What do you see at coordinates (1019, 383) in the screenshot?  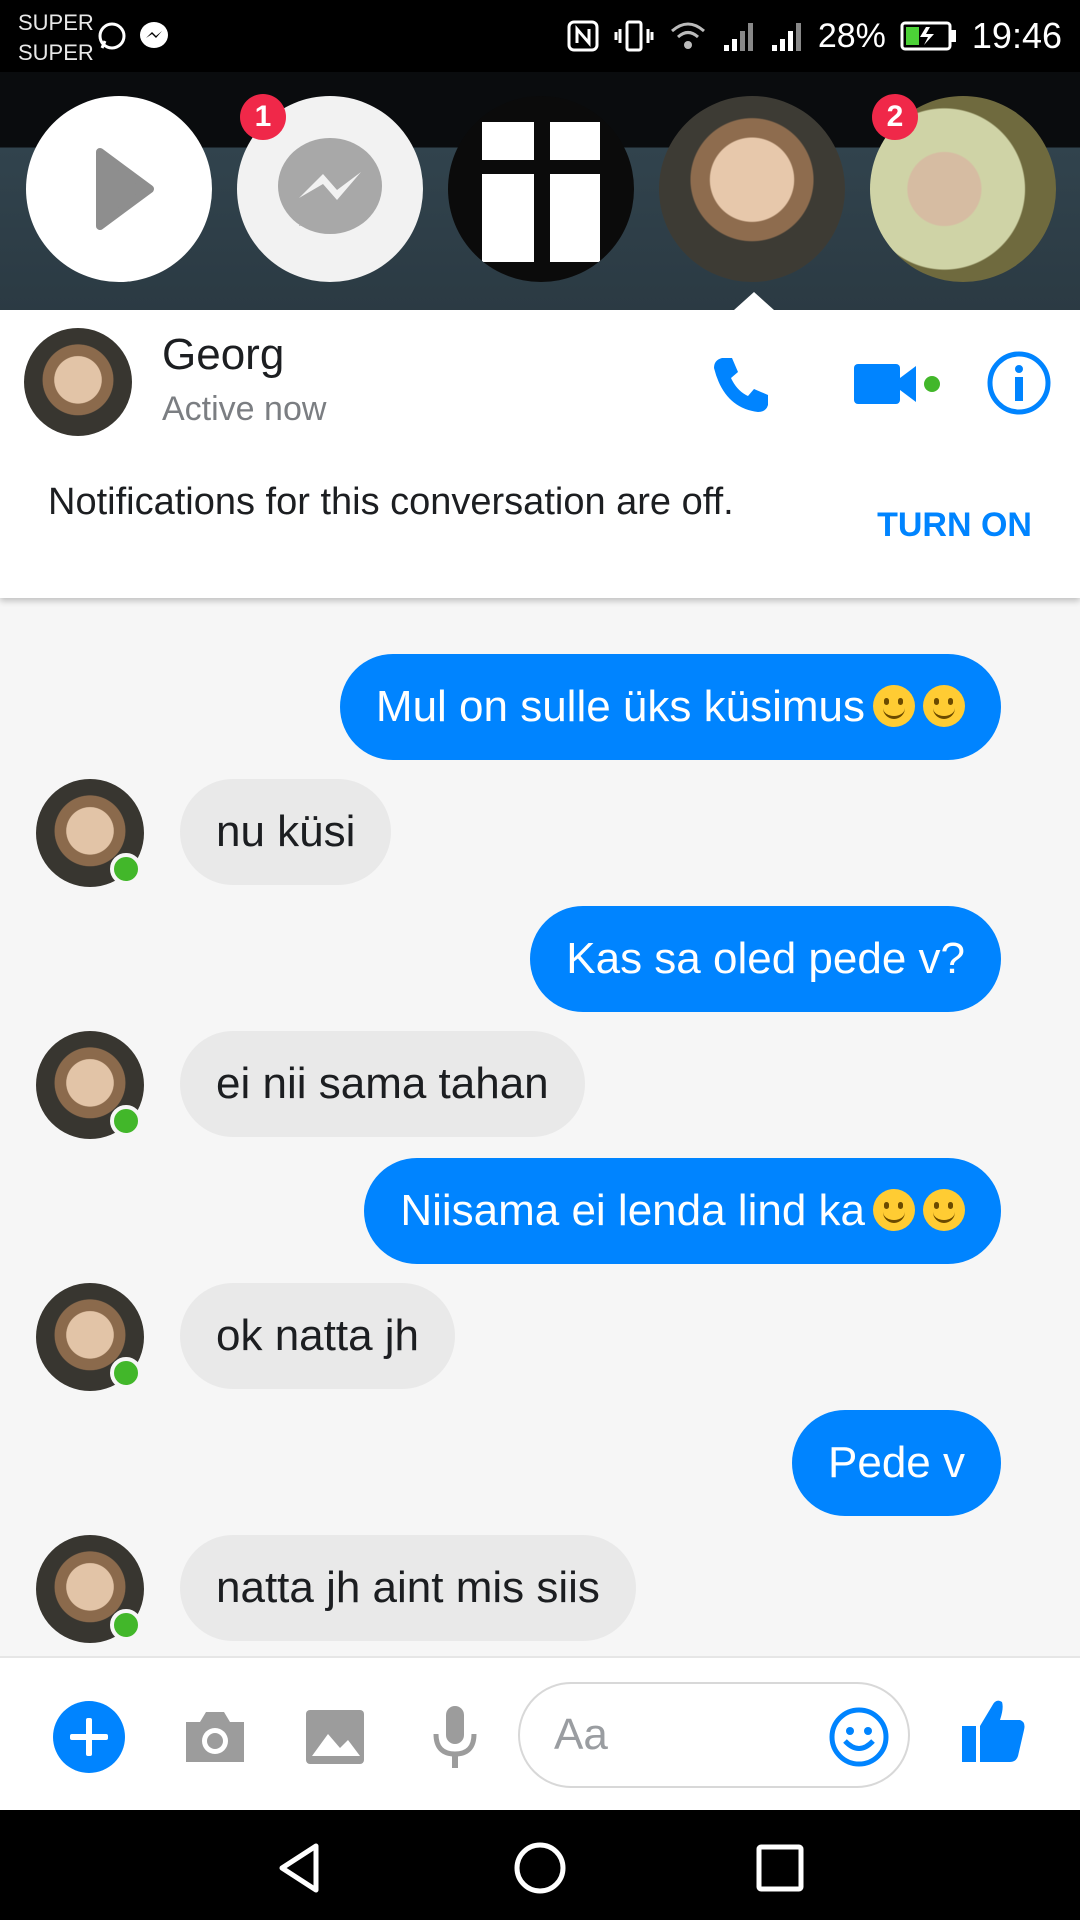 I see `info-icon` at bounding box center [1019, 383].